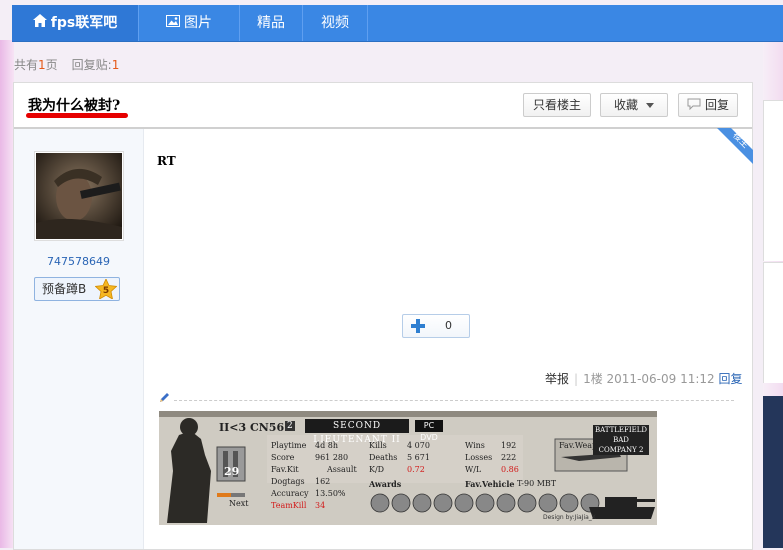 Image resolution: width=783 pixels, height=550 pixels. Describe the element at coordinates (625, 105) in the screenshot. I see `favorite-label: 收藏` at that location.